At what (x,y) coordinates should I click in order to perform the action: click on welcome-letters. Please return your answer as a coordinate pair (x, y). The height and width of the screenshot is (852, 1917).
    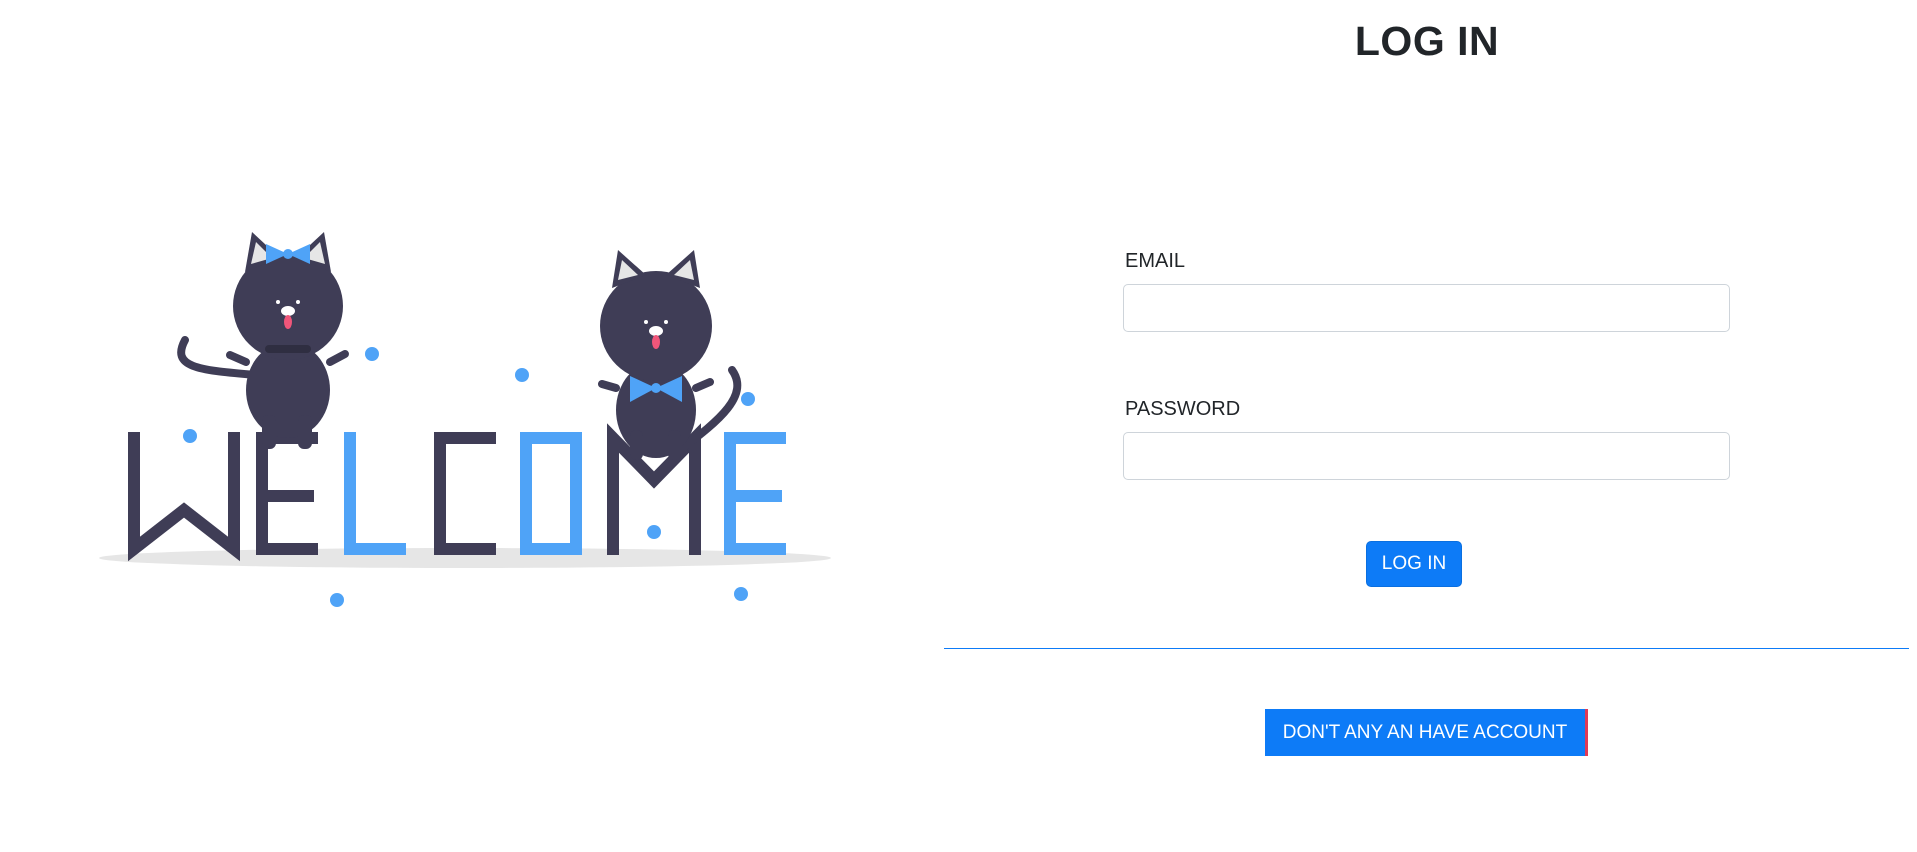
    Looking at the image, I should click on (457, 492).